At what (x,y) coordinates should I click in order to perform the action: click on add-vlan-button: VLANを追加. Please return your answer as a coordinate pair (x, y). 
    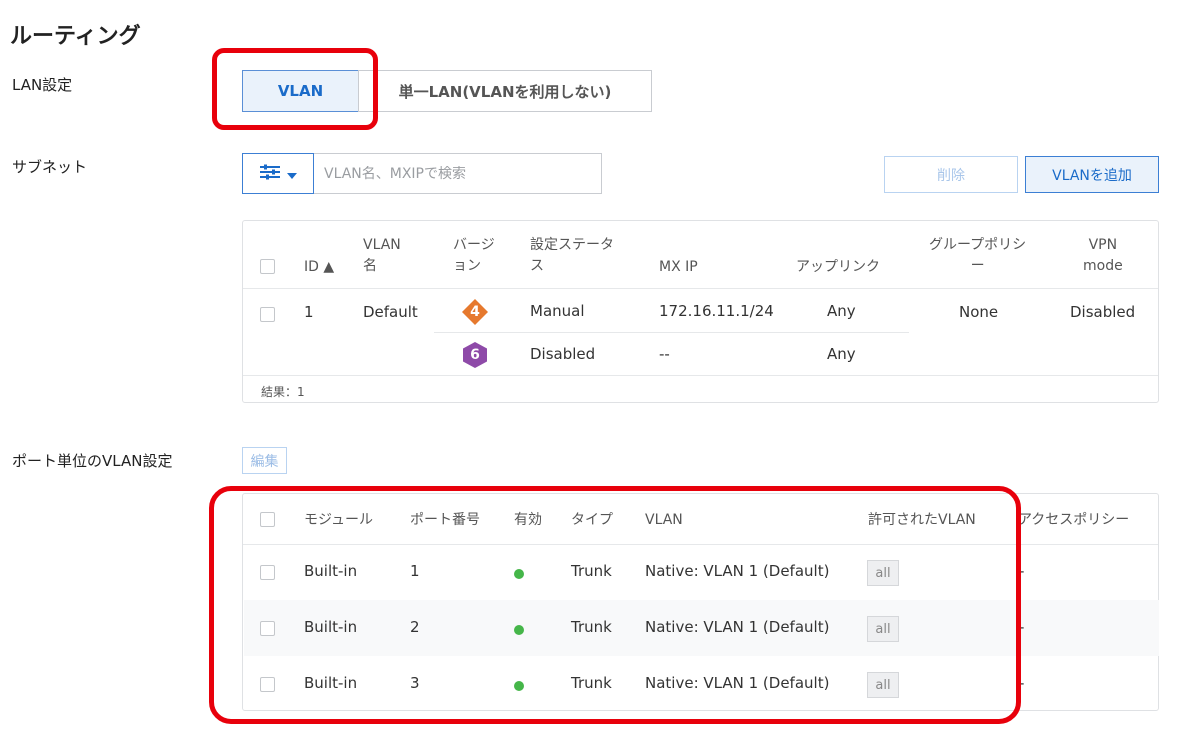
    Looking at the image, I should click on (1092, 174).